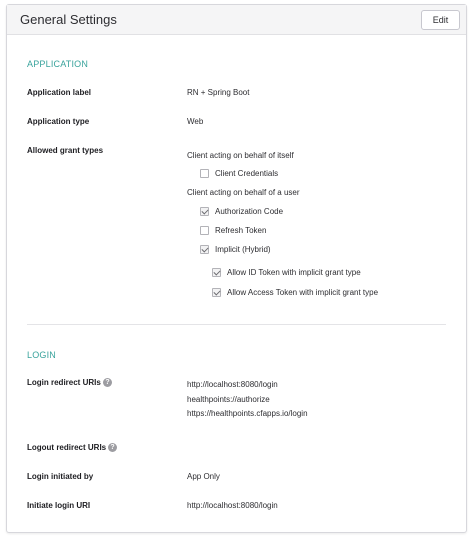 The image size is (474, 539). I want to click on refresh-token-label: Refresh Token, so click(241, 230).